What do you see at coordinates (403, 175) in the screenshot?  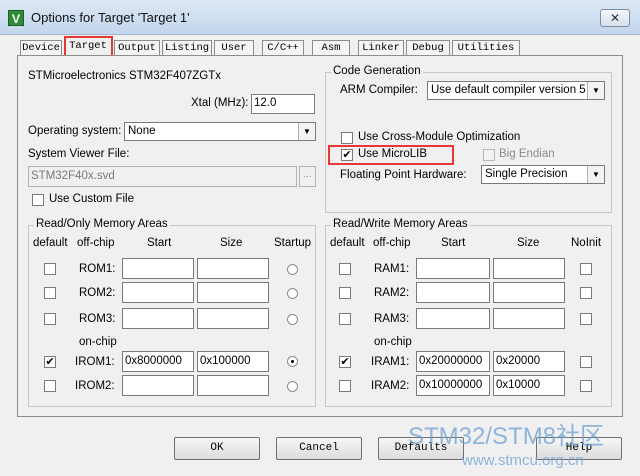 I see `fp-label: Floating Point Hardware:` at bounding box center [403, 175].